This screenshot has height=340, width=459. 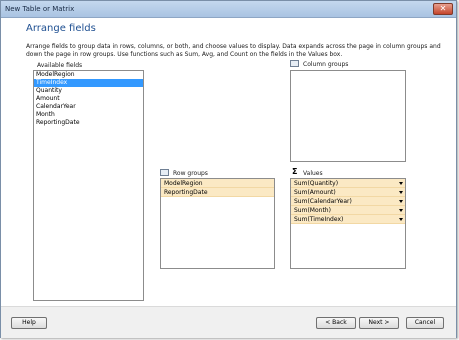 What do you see at coordinates (295, 171) in the screenshot?
I see `sigma-icon: Σ` at bounding box center [295, 171].